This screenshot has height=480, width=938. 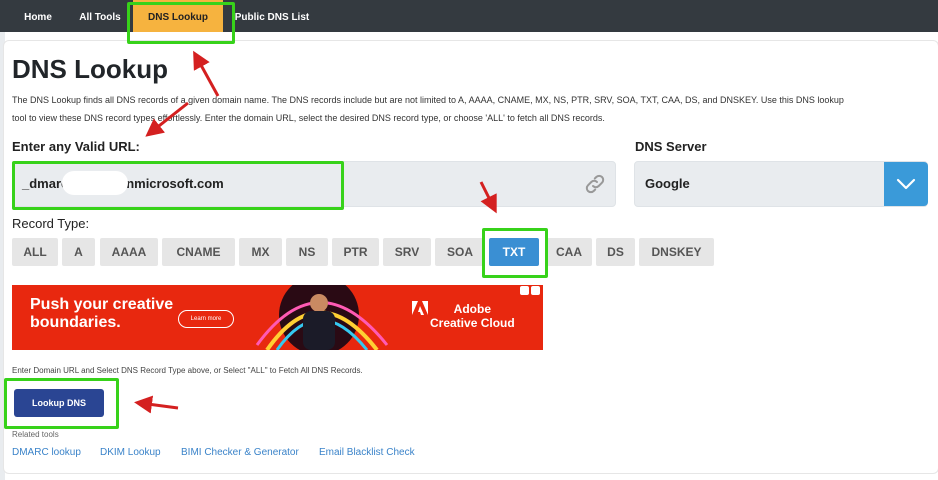 I want to click on record-type-ns: NS, so click(x=307, y=252).